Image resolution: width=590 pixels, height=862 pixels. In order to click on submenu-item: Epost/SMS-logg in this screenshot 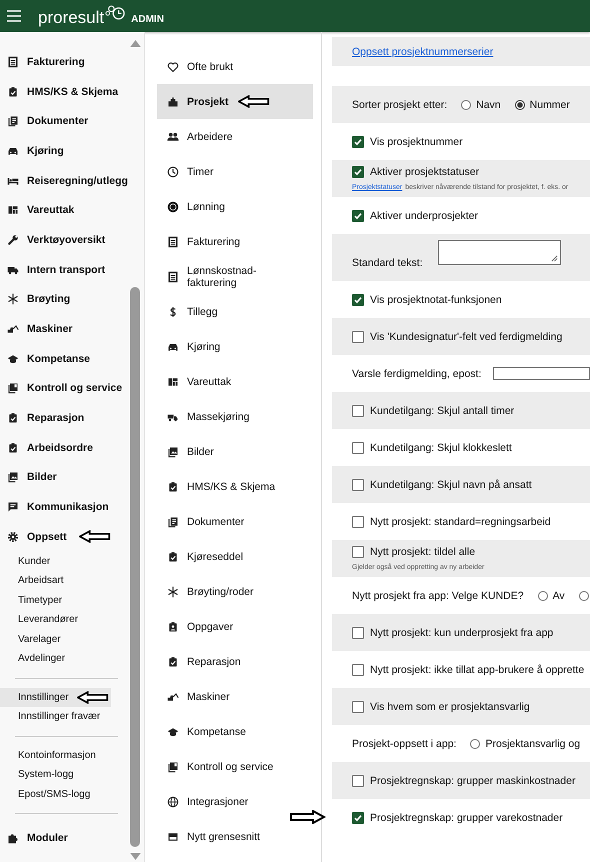, I will do `click(55, 794)`.